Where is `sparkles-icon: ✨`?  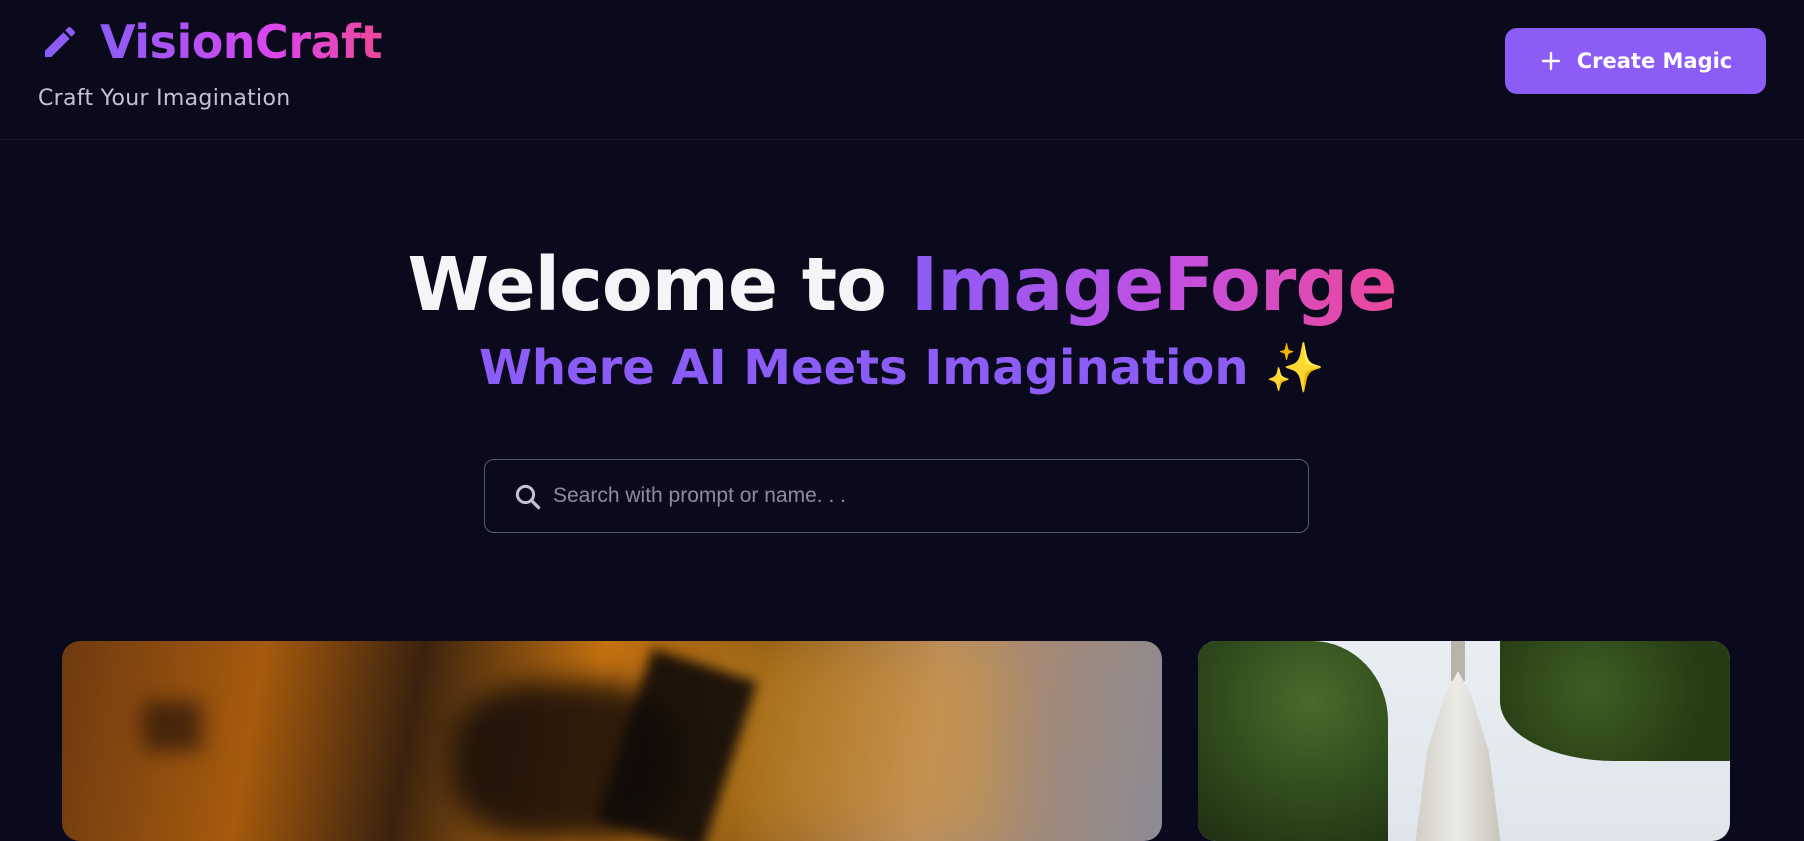 sparkles-icon: ✨ is located at coordinates (1295, 368).